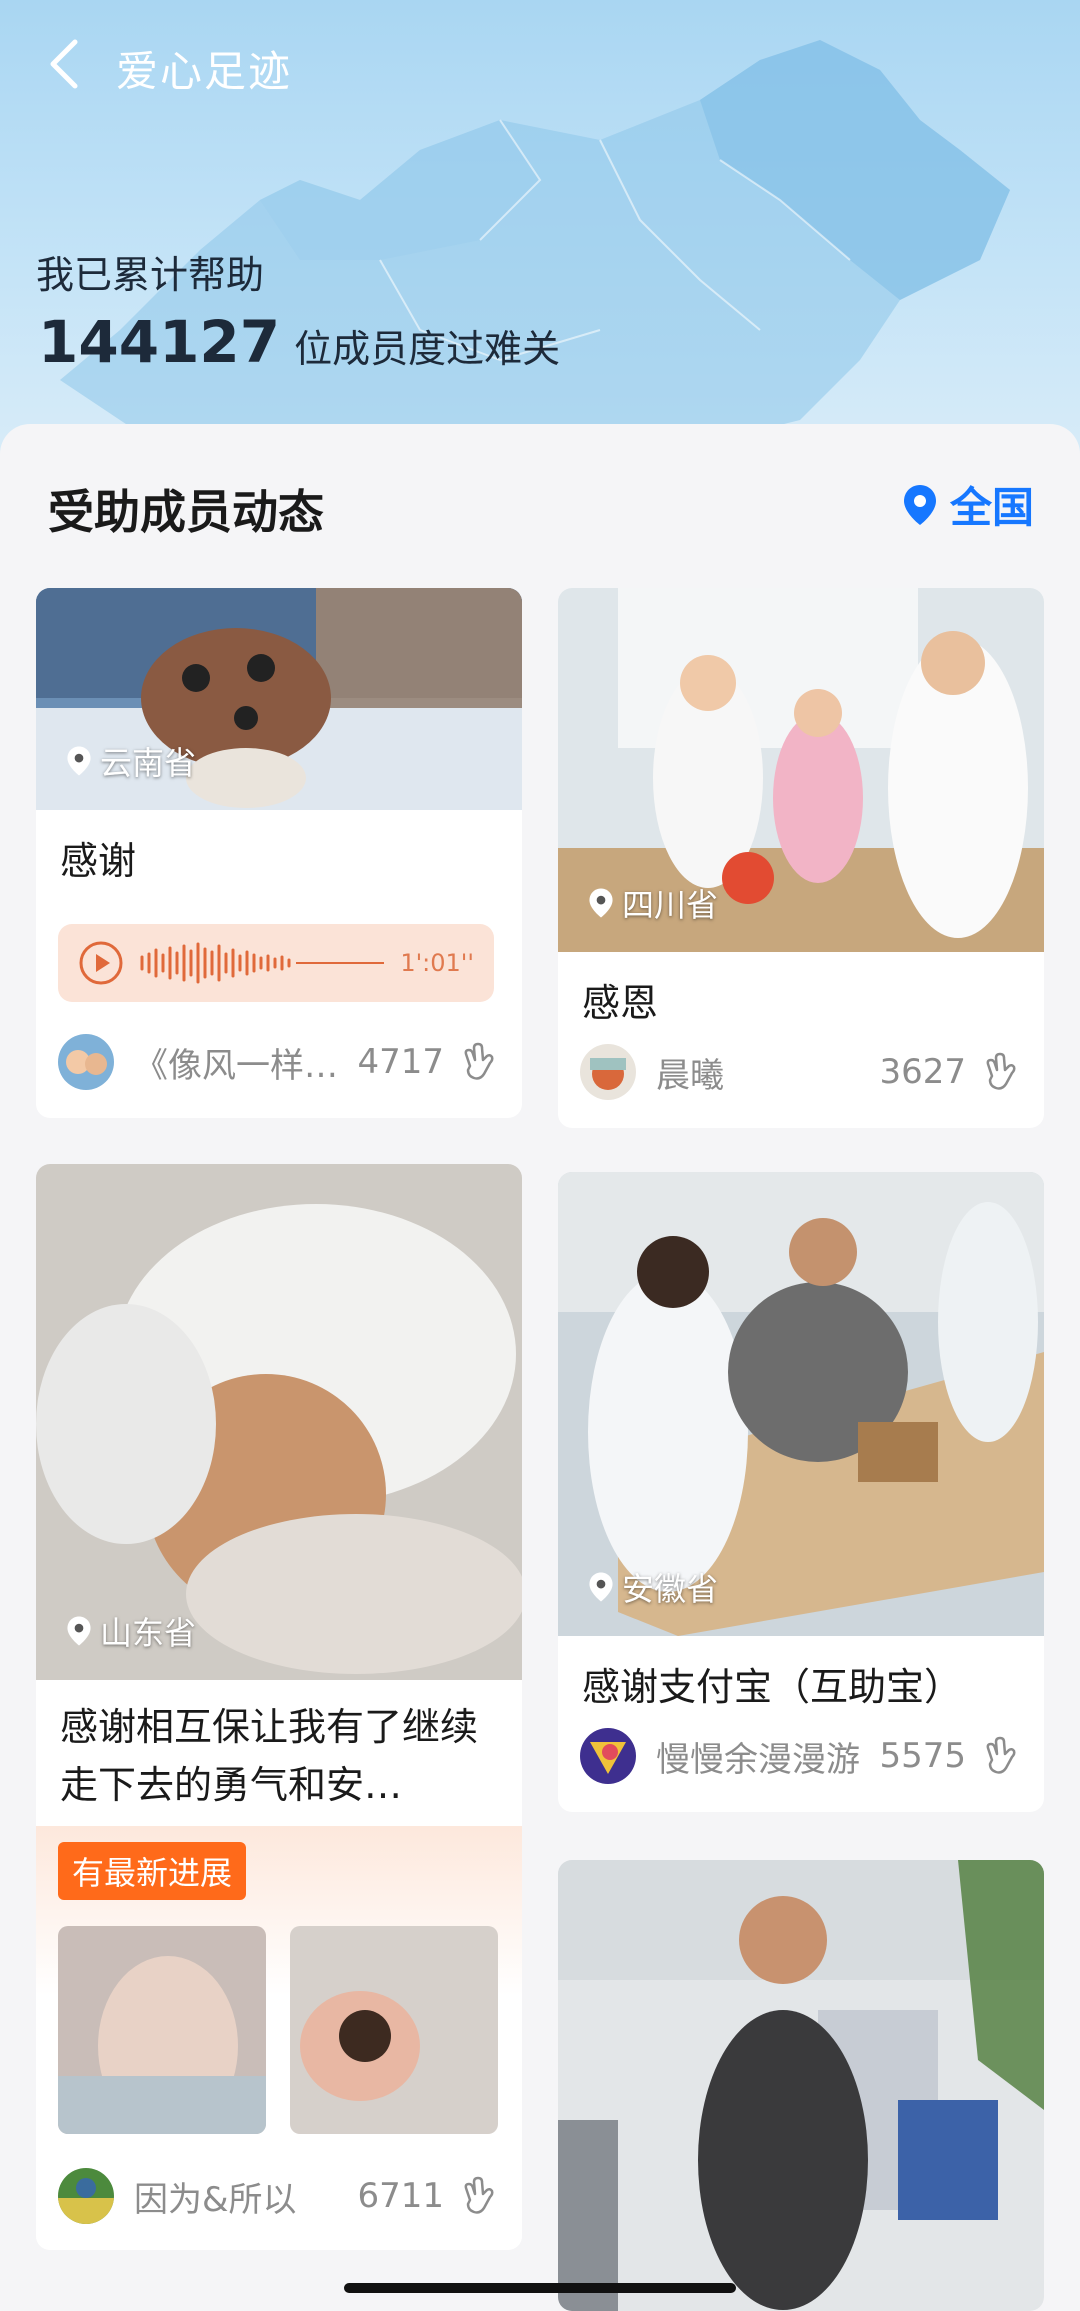 This screenshot has height=2311, width=1080. I want to click on post-photo: 云南省, so click(279, 699).